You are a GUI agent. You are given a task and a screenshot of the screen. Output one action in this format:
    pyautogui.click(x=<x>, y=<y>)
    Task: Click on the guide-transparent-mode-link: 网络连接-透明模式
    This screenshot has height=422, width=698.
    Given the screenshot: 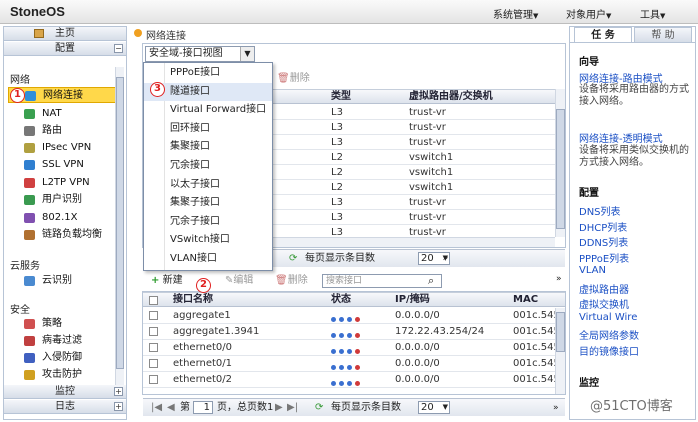 What is the action you would take?
    pyautogui.click(x=621, y=137)
    